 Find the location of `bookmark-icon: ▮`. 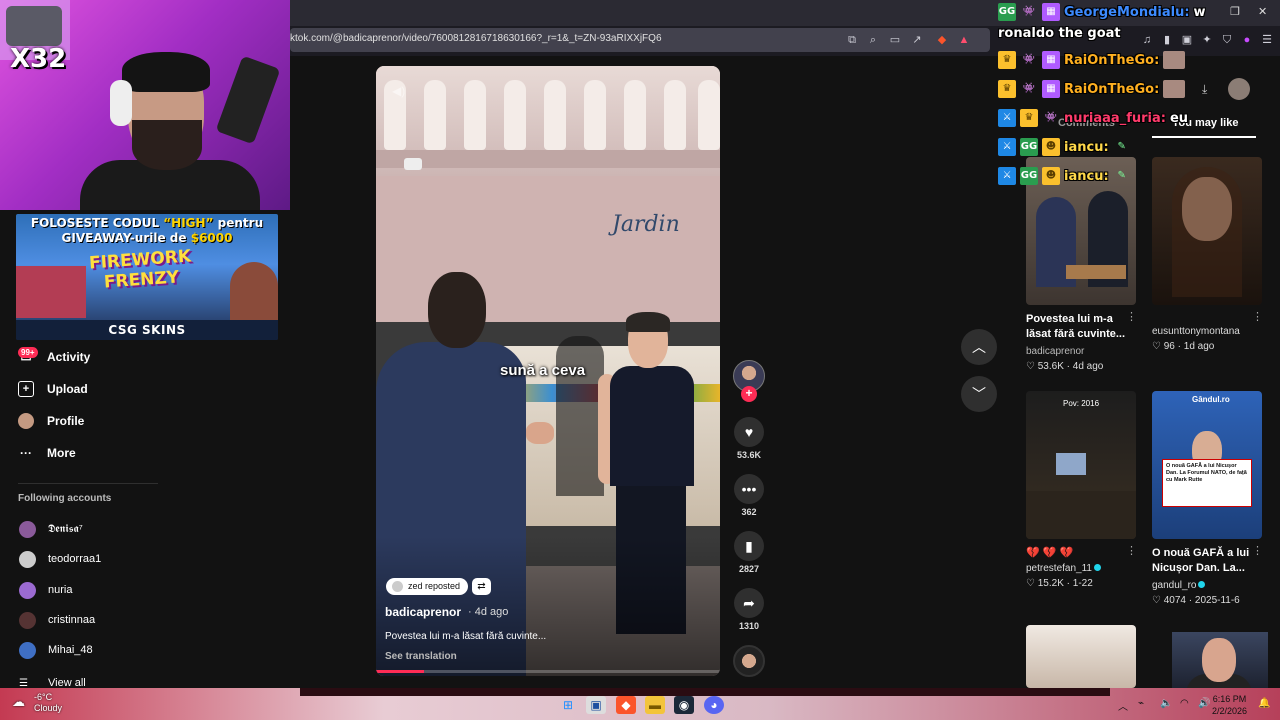

bookmark-icon: ▮ is located at coordinates (749, 546).